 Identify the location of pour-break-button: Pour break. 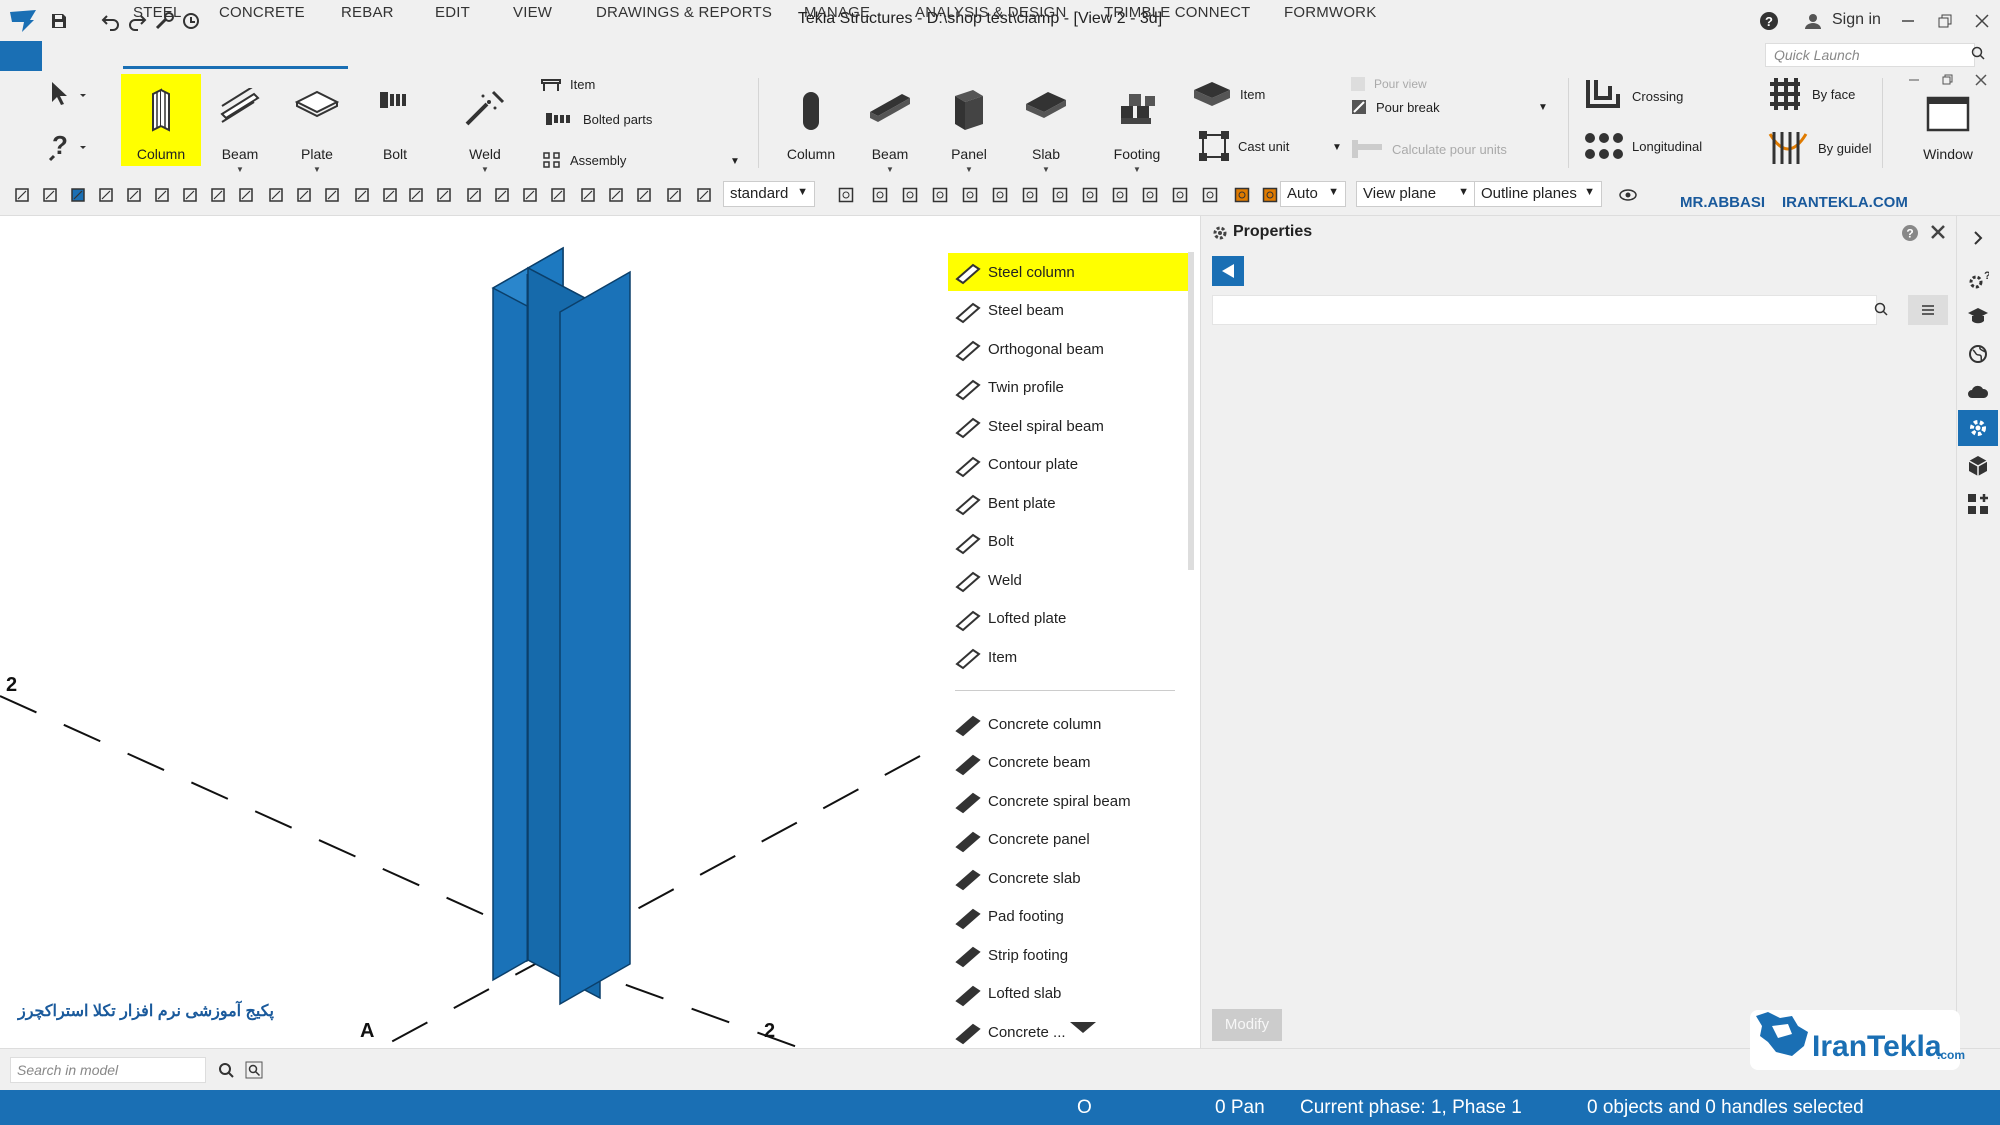
(1395, 107).